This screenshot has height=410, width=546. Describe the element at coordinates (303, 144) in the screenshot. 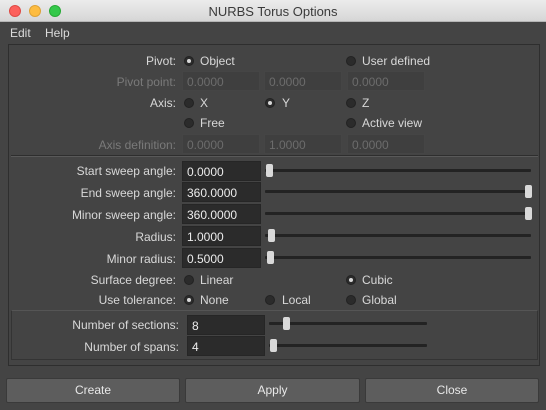

I see `axis-definition-y-field: 1.0000` at that location.